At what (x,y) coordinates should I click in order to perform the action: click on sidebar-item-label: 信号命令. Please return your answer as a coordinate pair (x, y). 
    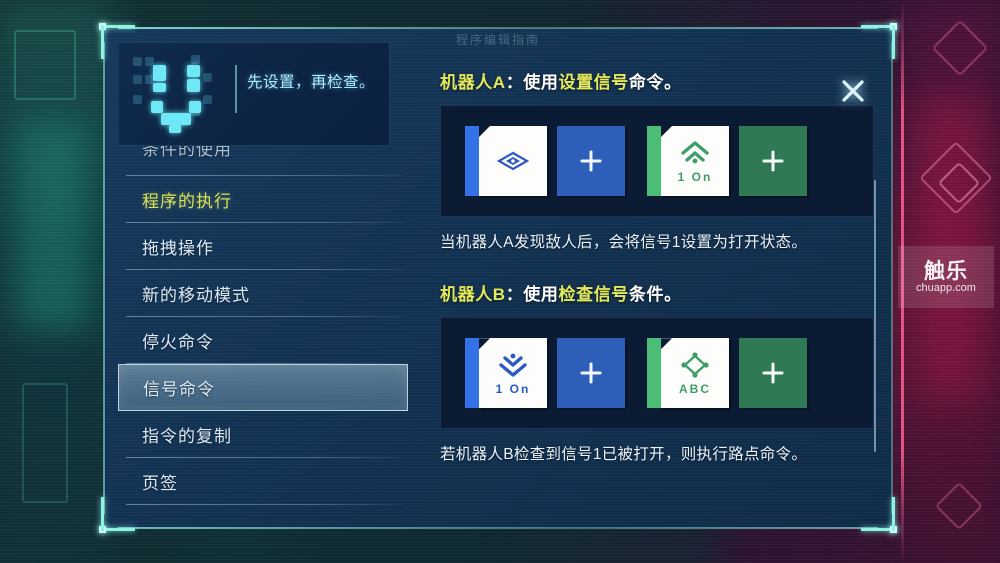
    Looking at the image, I should click on (179, 389).